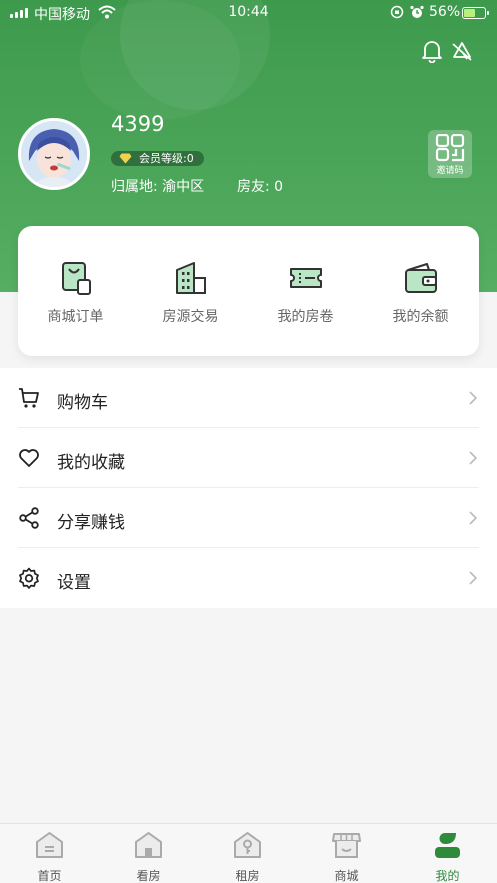 The image size is (497, 883). I want to click on menu-item-share-earn: 分享赚钱, so click(248, 518).